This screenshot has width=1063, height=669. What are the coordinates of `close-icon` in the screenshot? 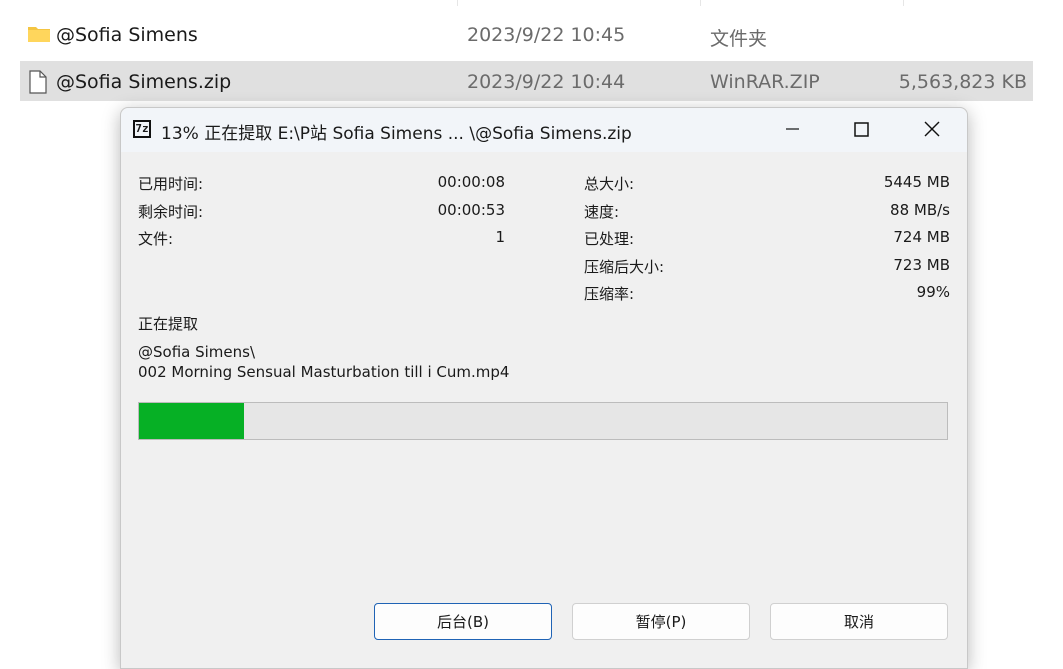 It's located at (932, 129).